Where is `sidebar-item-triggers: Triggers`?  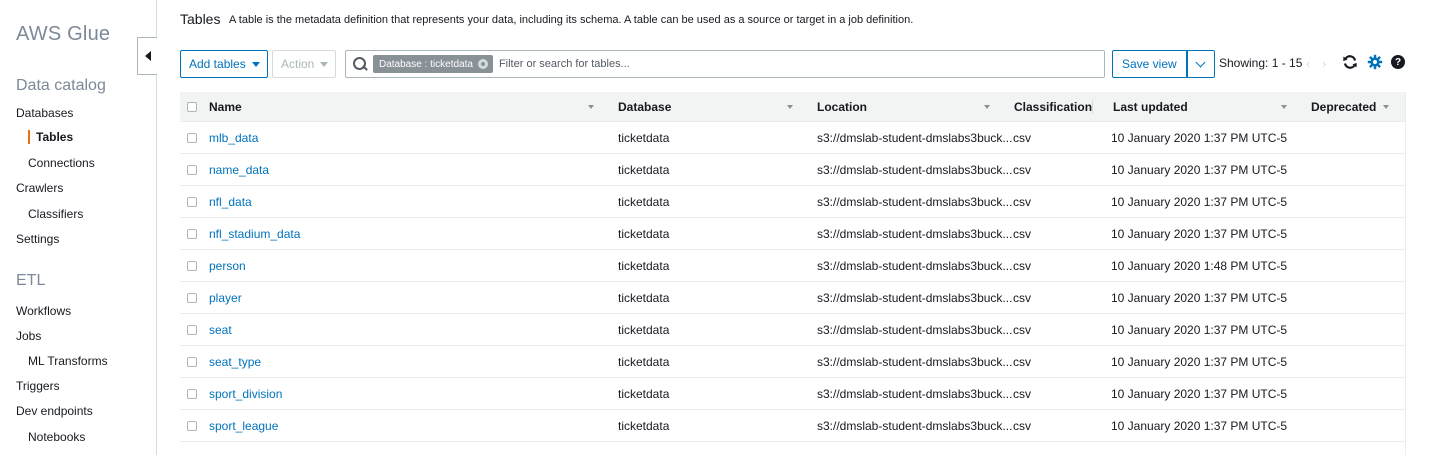 sidebar-item-triggers: Triggers is located at coordinates (38, 386).